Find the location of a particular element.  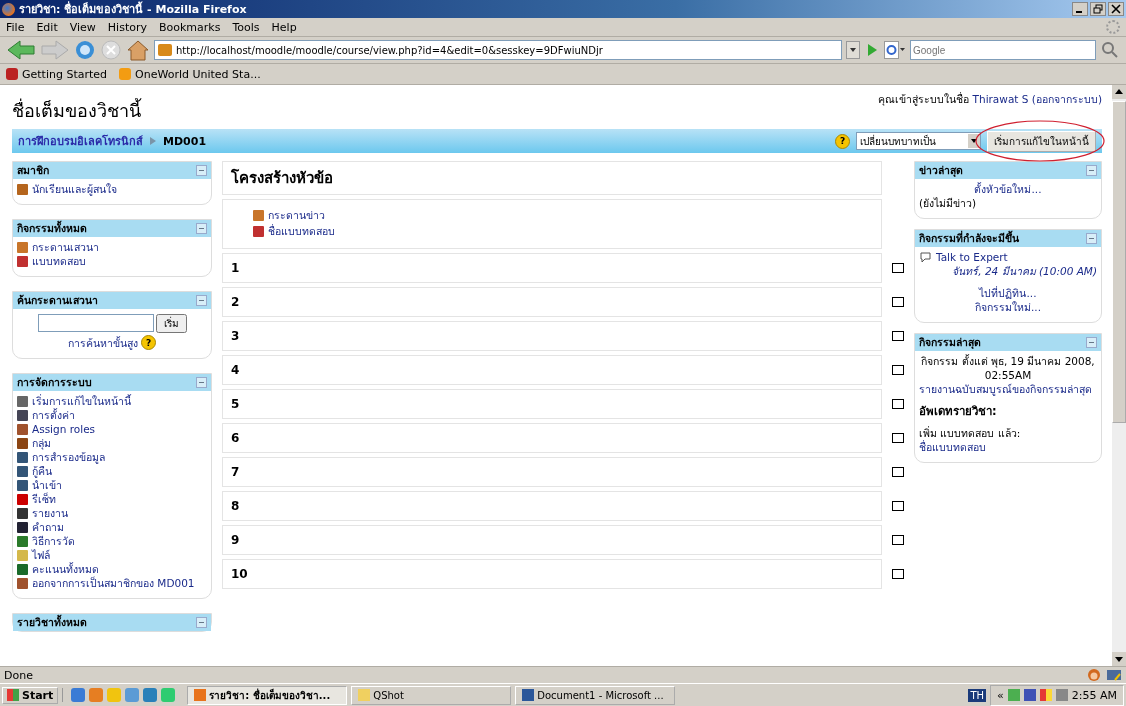

menu-item: Help is located at coordinates (284, 27).